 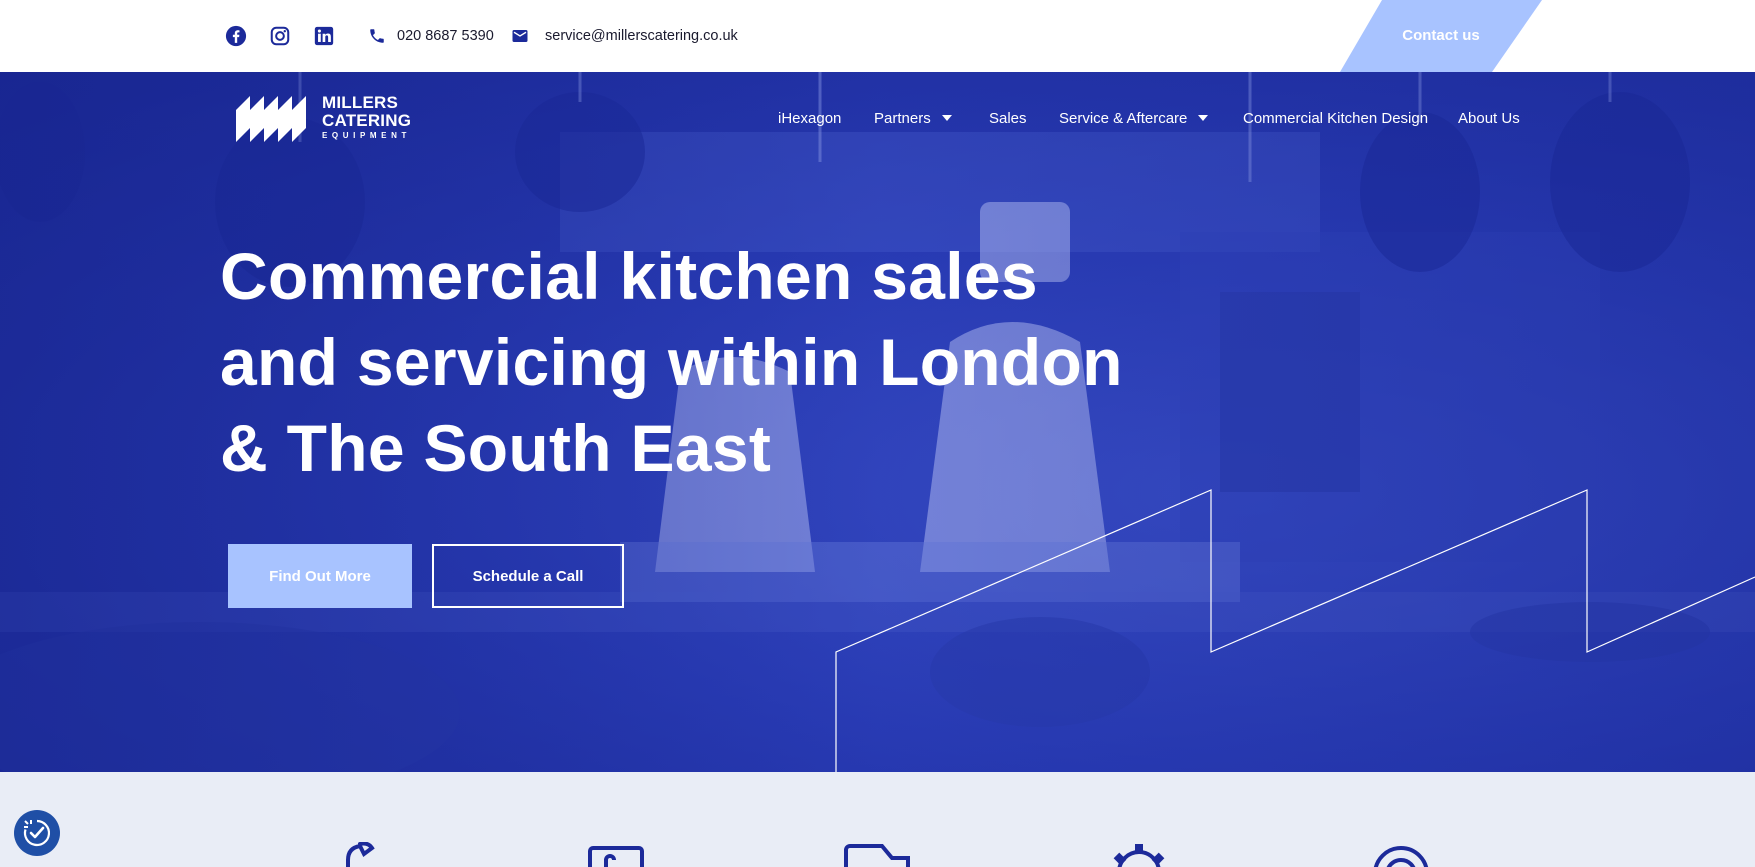 I want to click on gear-icon, so click(x=1139, y=855).